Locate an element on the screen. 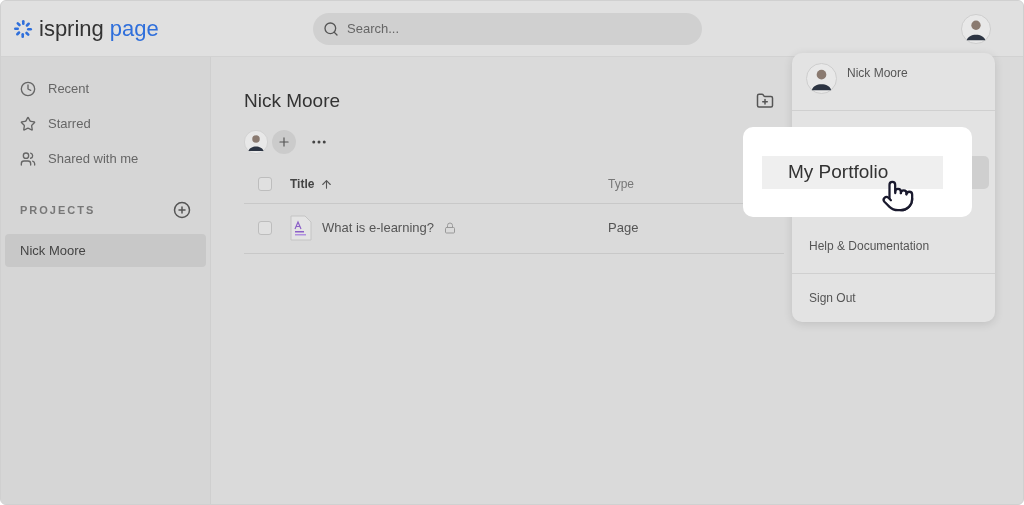 Image resolution: width=1024 pixels, height=505 pixels. clock-icon is located at coordinates (28, 88).